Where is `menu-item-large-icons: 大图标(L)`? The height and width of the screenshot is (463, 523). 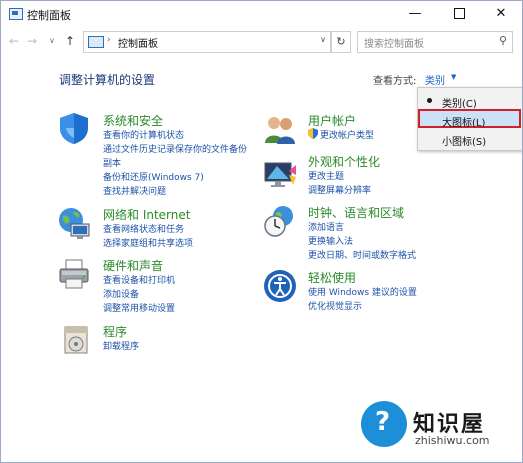 menu-item-large-icons: 大图标(L) is located at coordinates (470, 120).